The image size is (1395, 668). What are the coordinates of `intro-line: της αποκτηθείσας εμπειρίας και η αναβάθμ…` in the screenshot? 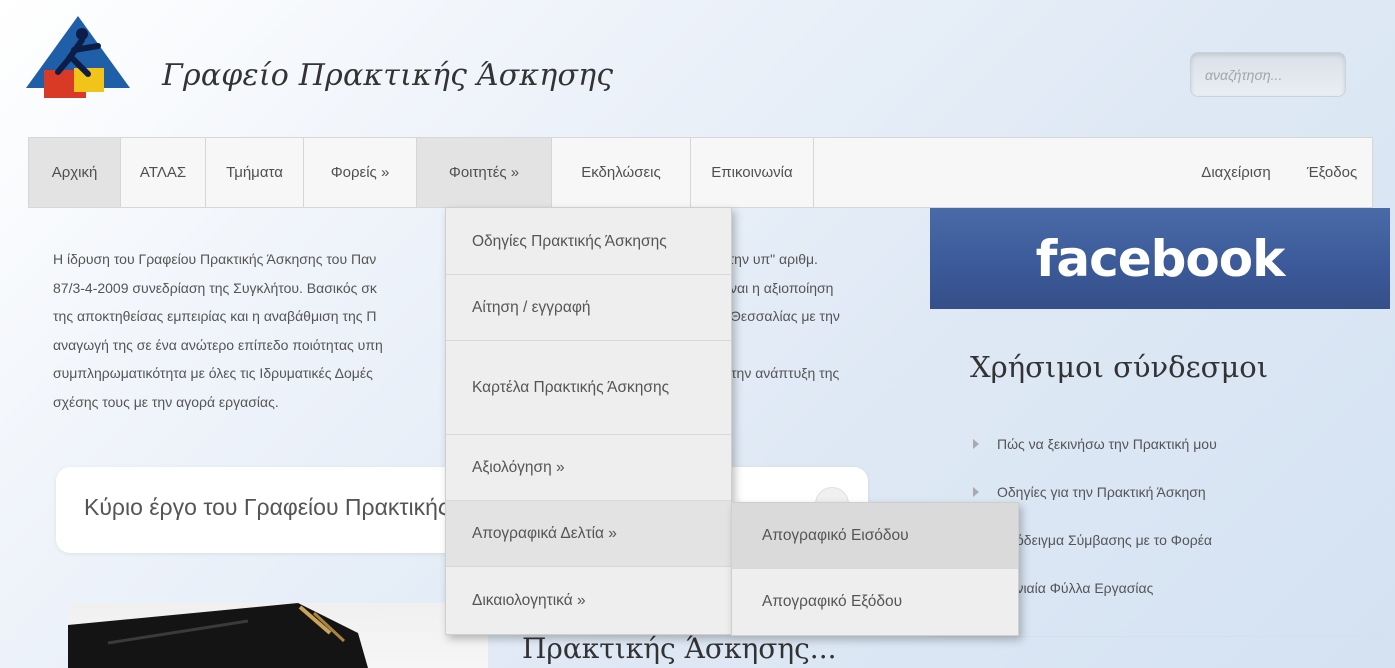 It's located at (215, 316).